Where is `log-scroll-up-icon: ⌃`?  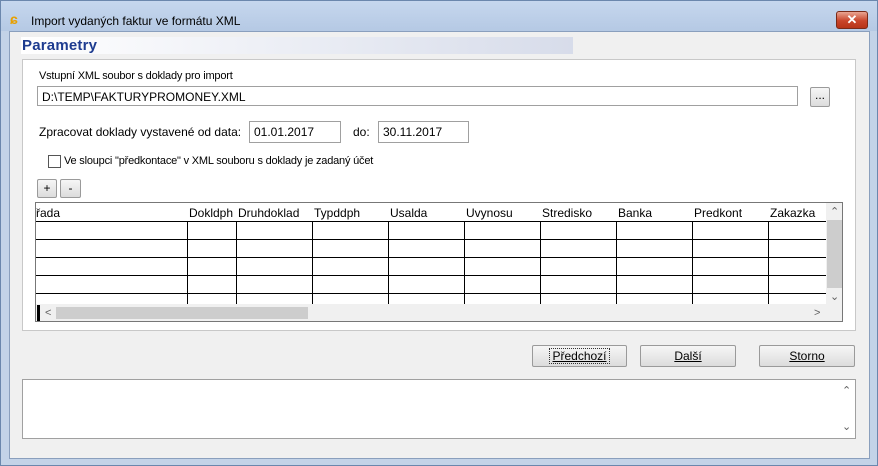
log-scroll-up-icon: ⌃ is located at coordinates (846, 391).